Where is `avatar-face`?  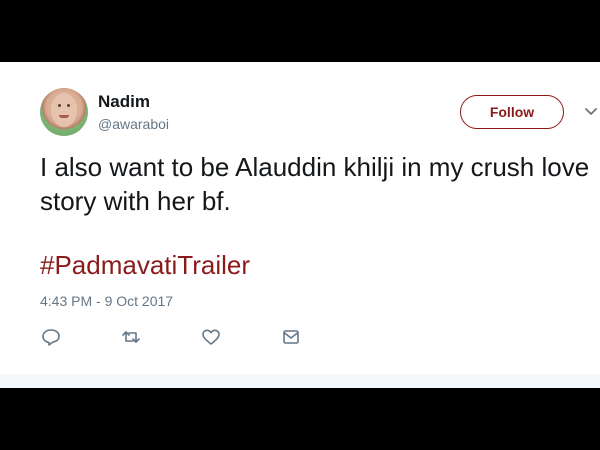
avatar-face is located at coordinates (64, 110).